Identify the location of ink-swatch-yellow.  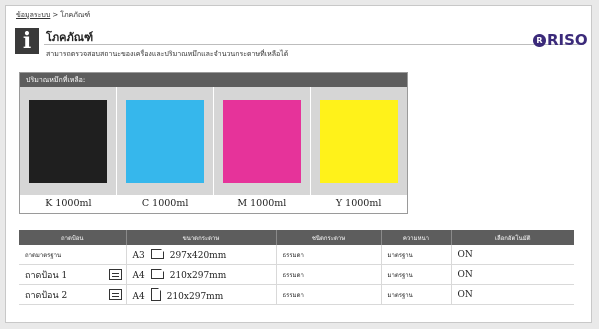
(359, 141).